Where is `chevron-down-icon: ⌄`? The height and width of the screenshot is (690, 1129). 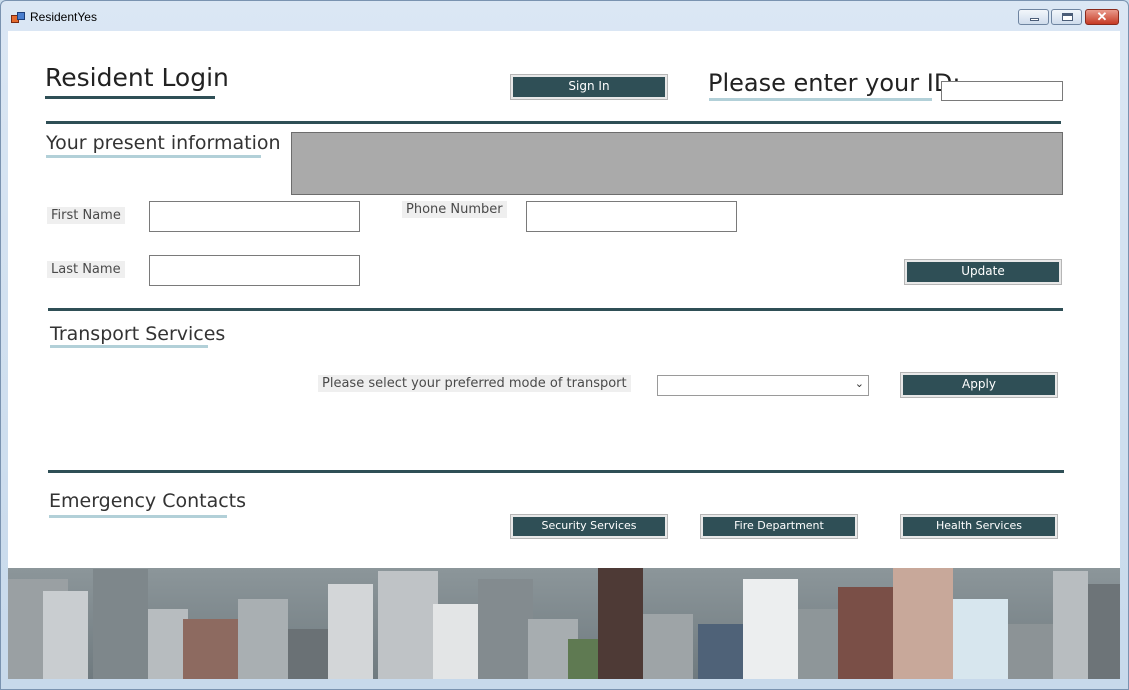 chevron-down-icon: ⌄ is located at coordinates (859, 384).